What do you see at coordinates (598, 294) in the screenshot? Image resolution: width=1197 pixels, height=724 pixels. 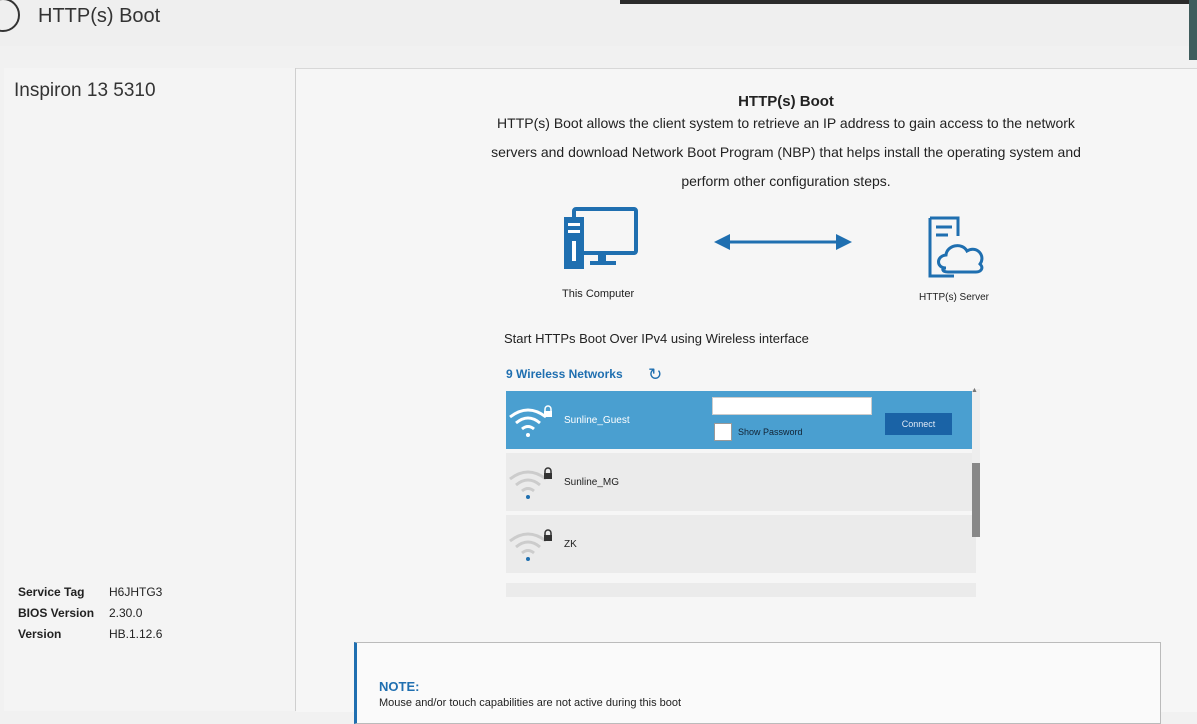 I see `computer-label: This Computer` at bounding box center [598, 294].